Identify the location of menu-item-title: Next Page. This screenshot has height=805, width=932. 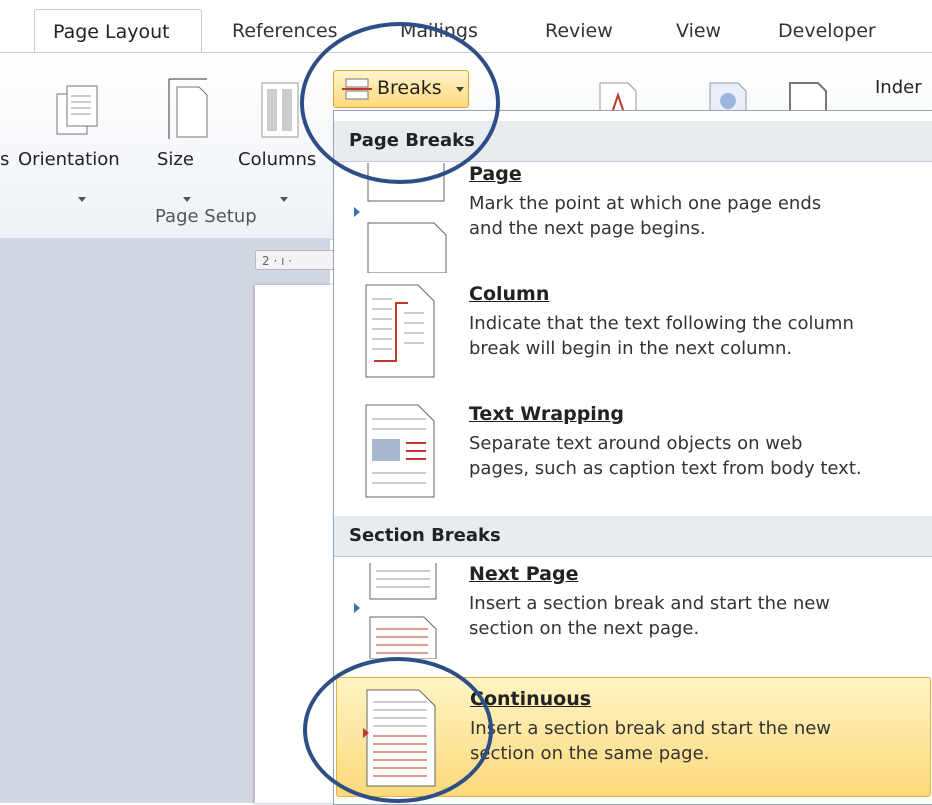
(524, 574).